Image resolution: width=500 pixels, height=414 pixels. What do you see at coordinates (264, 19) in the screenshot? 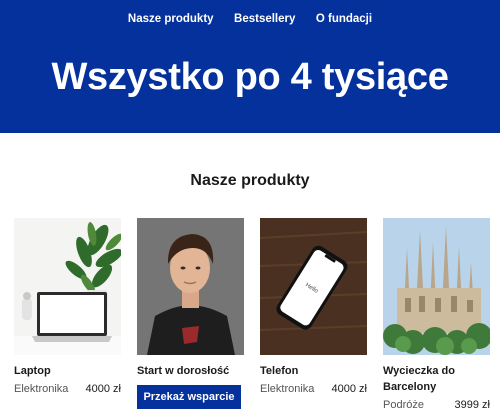
I see `nav-link-bestsellers: Bestsellery` at bounding box center [264, 19].